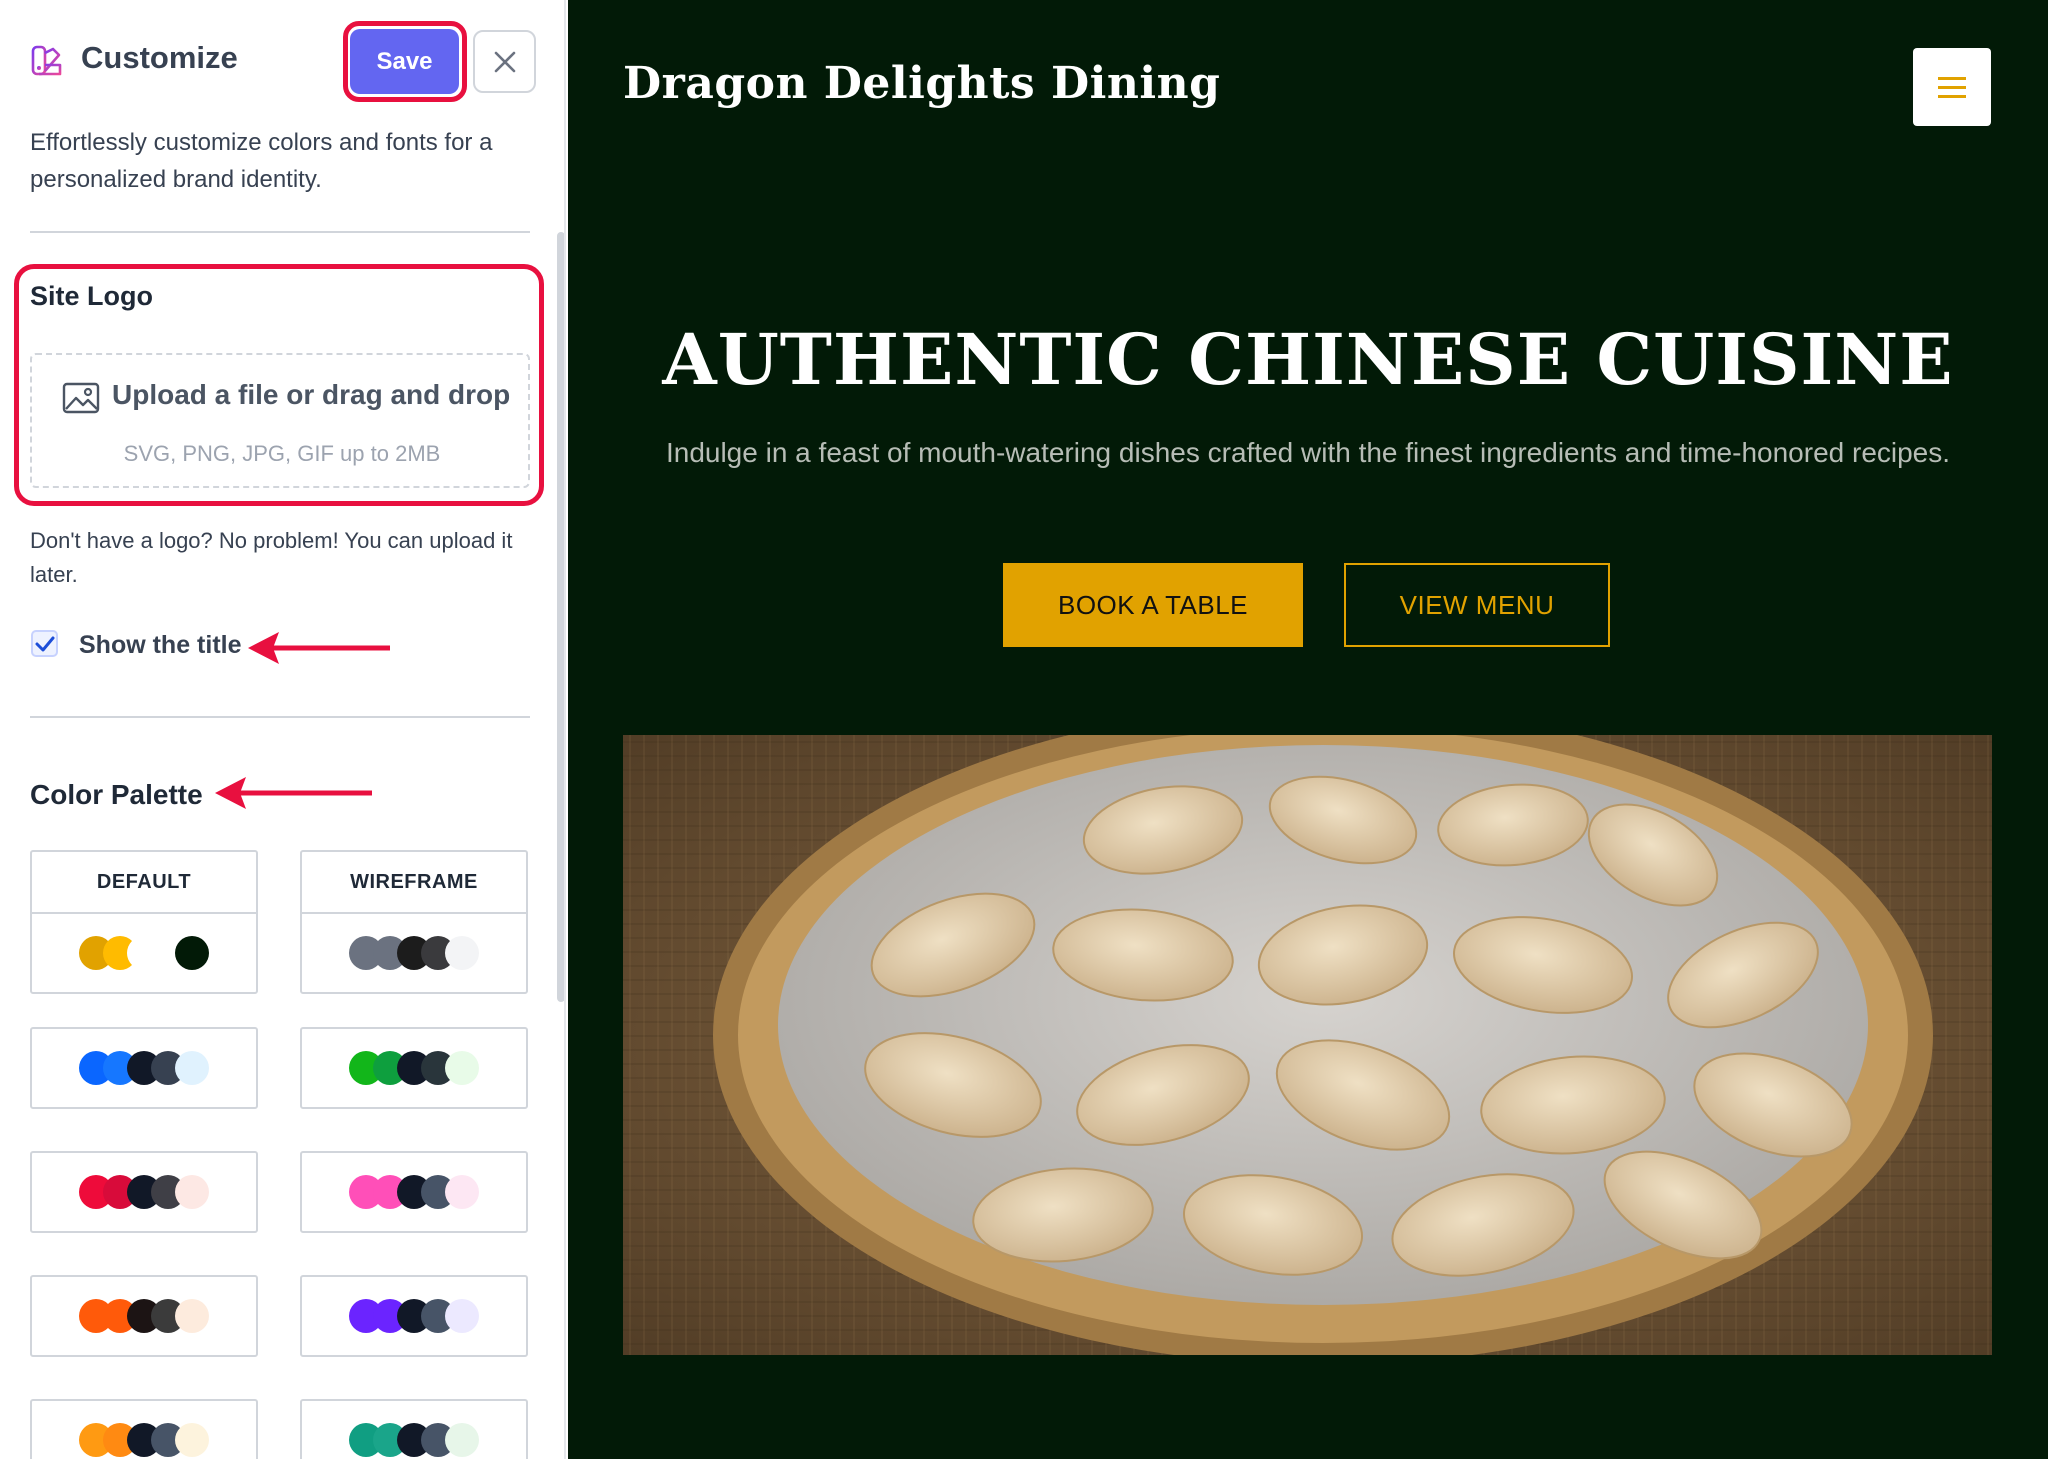  Describe the element at coordinates (921, 83) in the screenshot. I see `site-title: Dragon Delights Dining` at that location.